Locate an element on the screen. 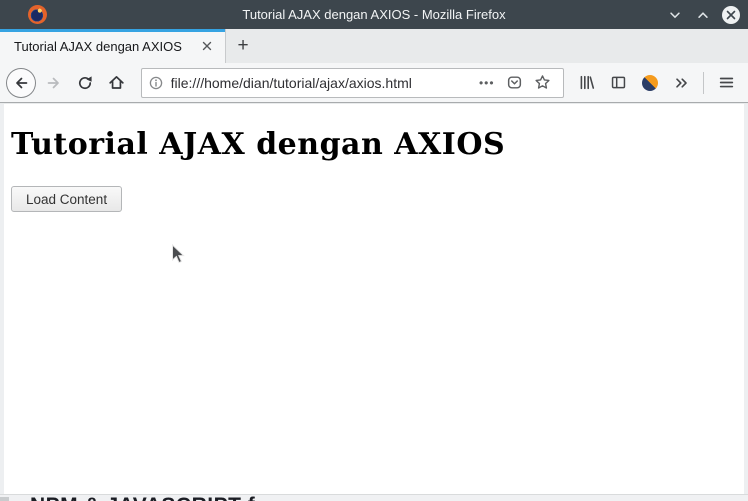 This screenshot has width=748, height=501. bottom-left-fragment is located at coordinates (4, 499).